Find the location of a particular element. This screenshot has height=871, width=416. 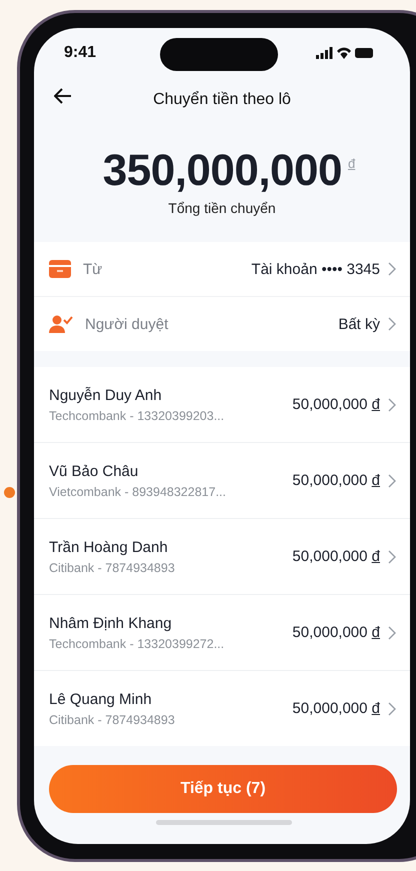

setting-row: Người duyệt Bất kỳ is located at coordinates (222, 323).